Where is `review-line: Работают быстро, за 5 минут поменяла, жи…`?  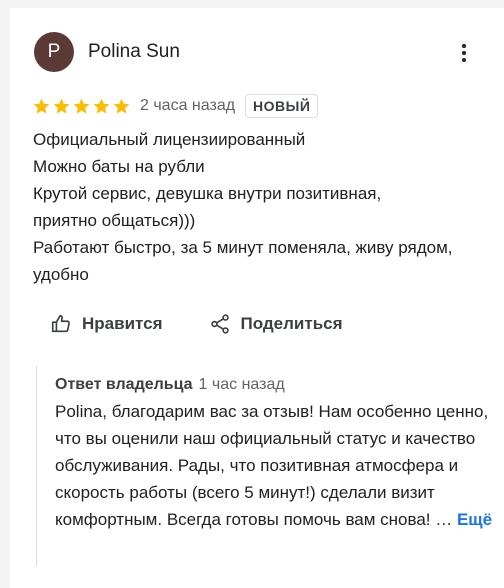 review-line: Работают быстро, за 5 минут поменяла, жи… is located at coordinates (243, 247).